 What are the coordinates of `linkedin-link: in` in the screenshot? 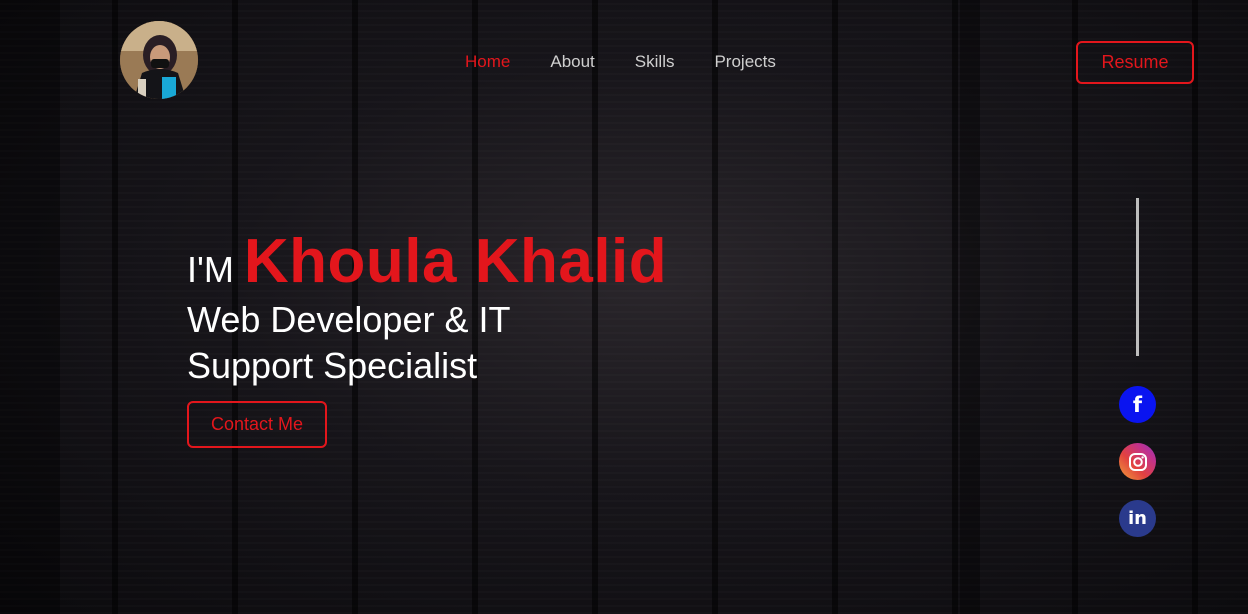 It's located at (1137, 518).